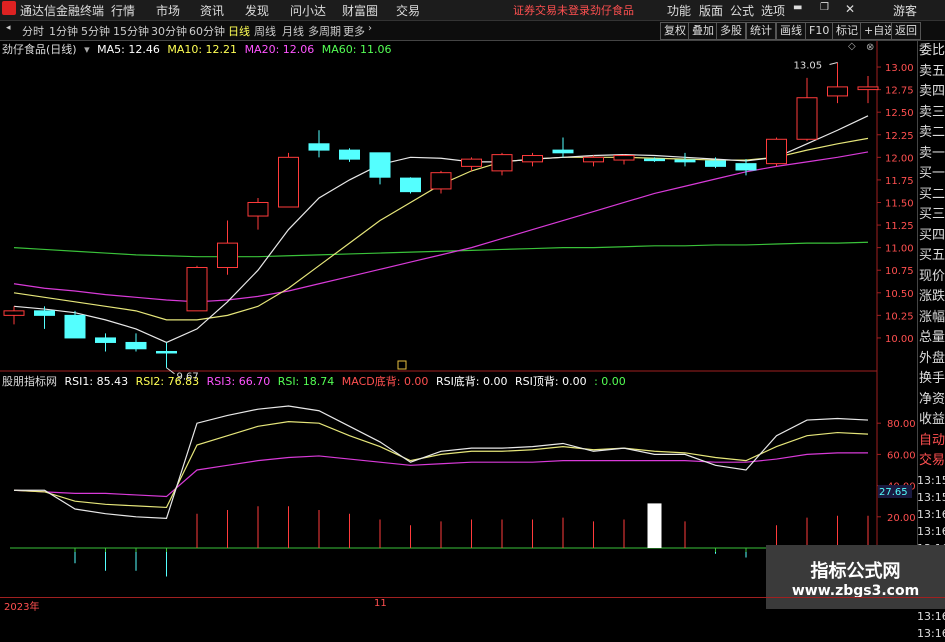  I want to click on side-item-15: 外盘, so click(931, 359).